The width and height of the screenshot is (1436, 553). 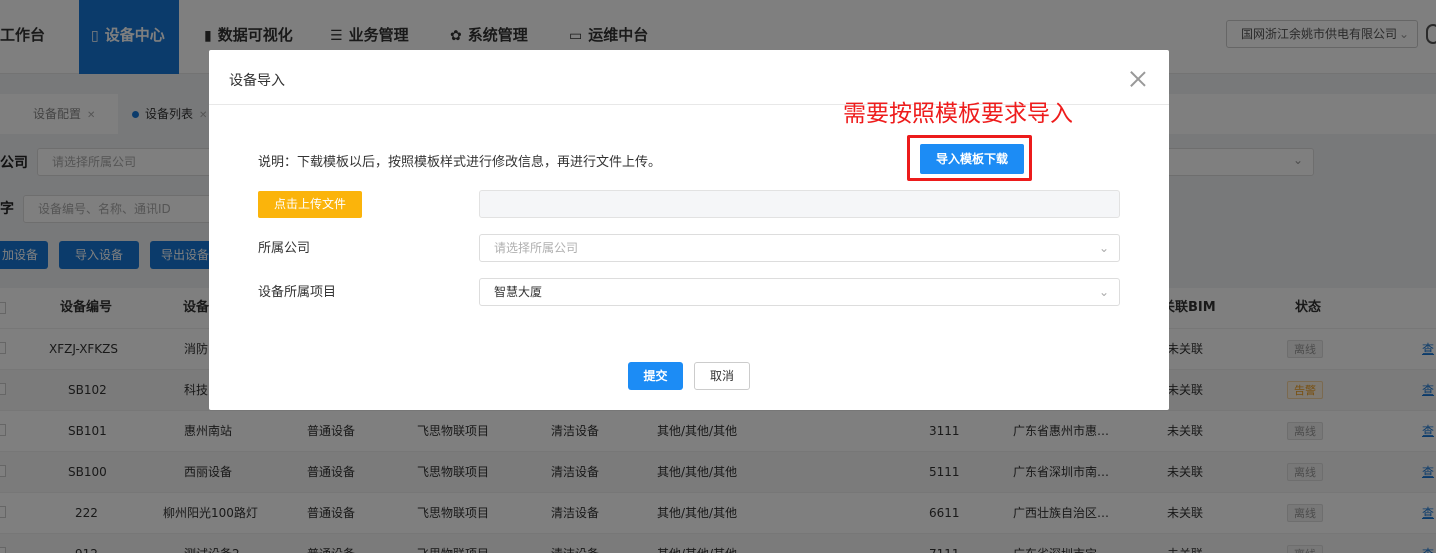 I want to click on company-label: 所属公司, so click(x=284, y=248).